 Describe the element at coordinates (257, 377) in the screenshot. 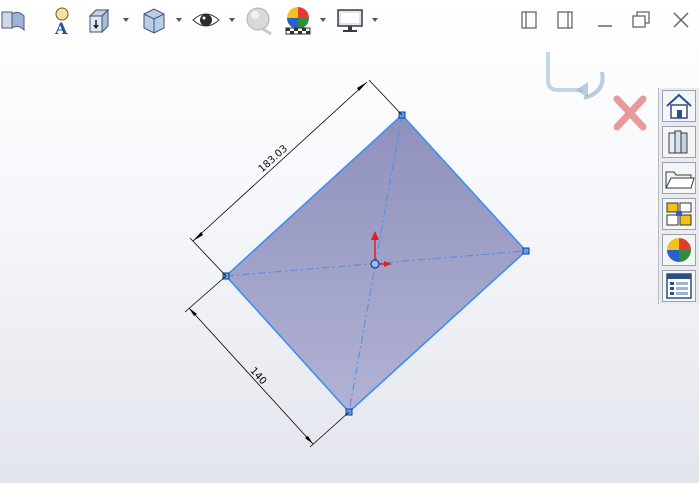

I see `dimension-short-label: 140` at that location.